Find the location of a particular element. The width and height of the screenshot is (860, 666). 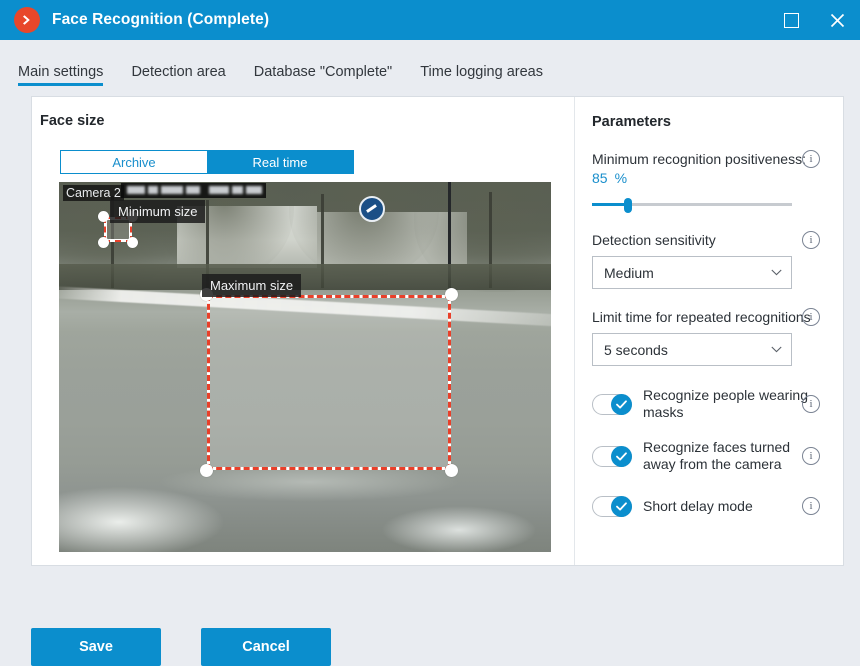

tab-label: Time logging areas is located at coordinates (481, 72).